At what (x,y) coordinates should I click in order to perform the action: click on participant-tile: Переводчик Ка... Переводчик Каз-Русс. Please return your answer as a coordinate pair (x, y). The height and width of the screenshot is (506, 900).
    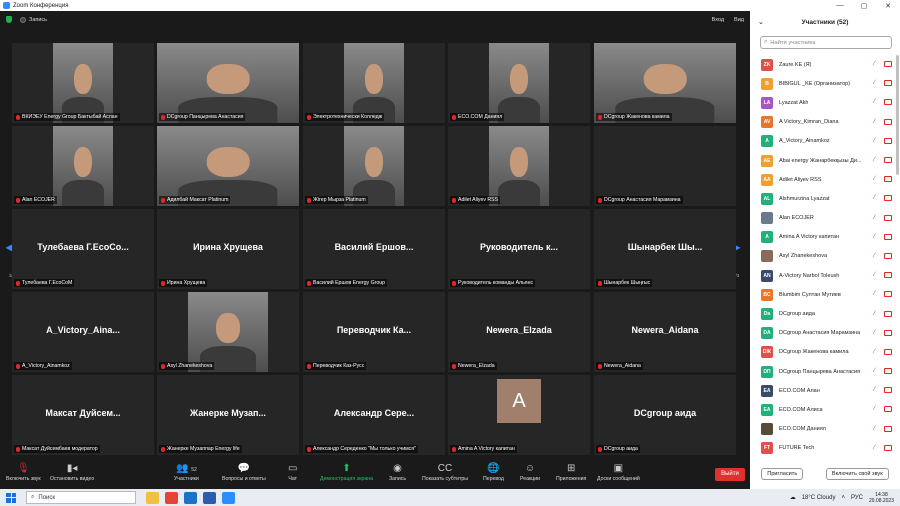
    Looking at the image, I should click on (374, 332).